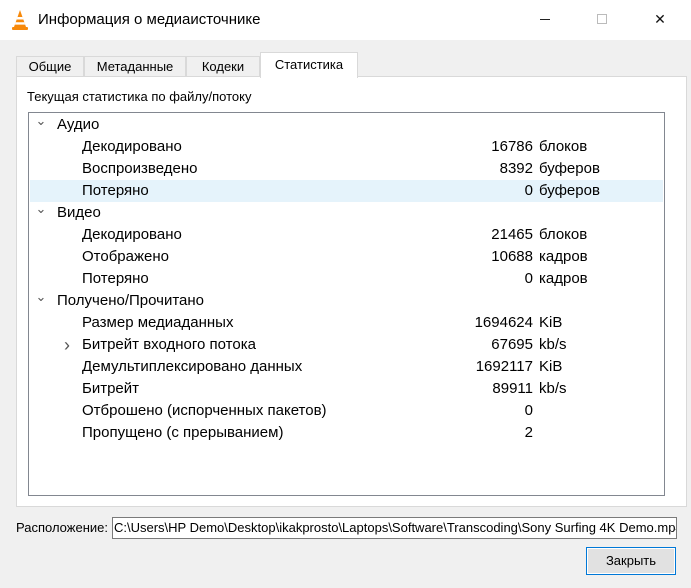 The height and width of the screenshot is (588, 691). I want to click on tree-row: Пропущено (с прерыванием) 2, so click(346, 433).